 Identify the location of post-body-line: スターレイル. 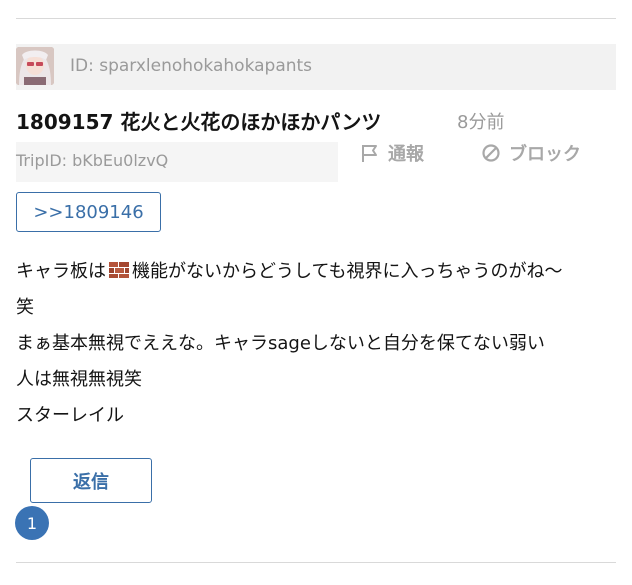
(70, 415).